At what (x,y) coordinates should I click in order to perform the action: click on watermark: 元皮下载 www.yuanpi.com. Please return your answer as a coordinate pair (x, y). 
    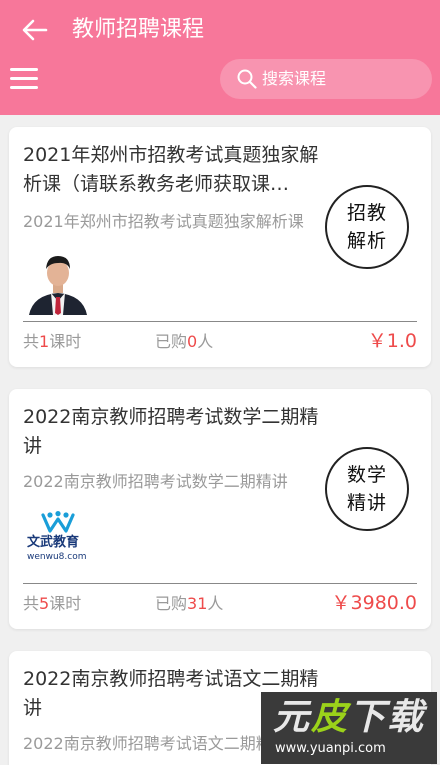
    Looking at the image, I should click on (349, 728).